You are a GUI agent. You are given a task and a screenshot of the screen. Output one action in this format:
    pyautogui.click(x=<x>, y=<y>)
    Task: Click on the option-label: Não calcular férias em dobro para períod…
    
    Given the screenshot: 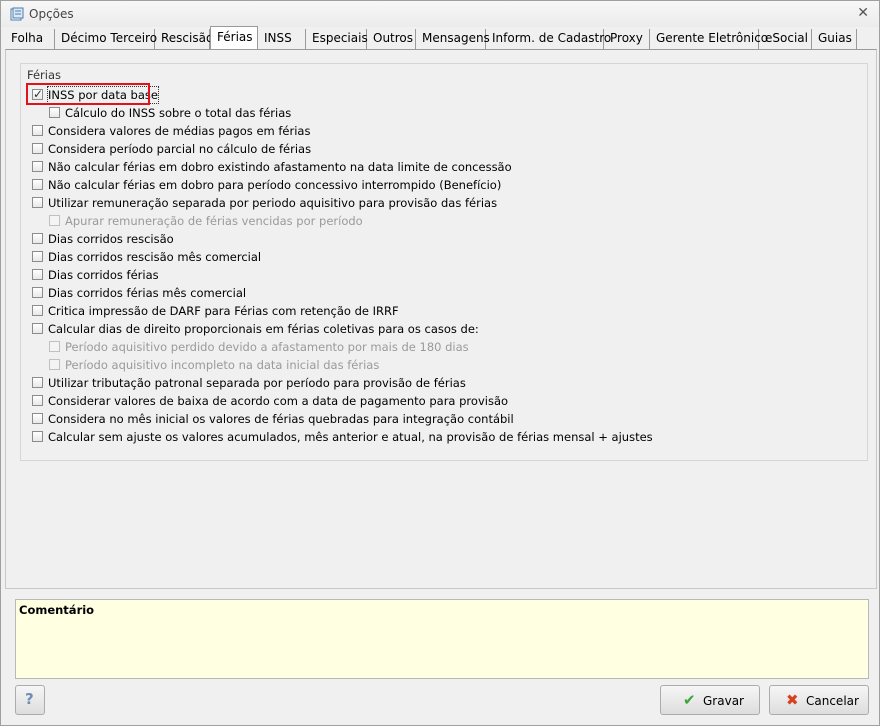 What is the action you would take?
    pyautogui.click(x=275, y=185)
    